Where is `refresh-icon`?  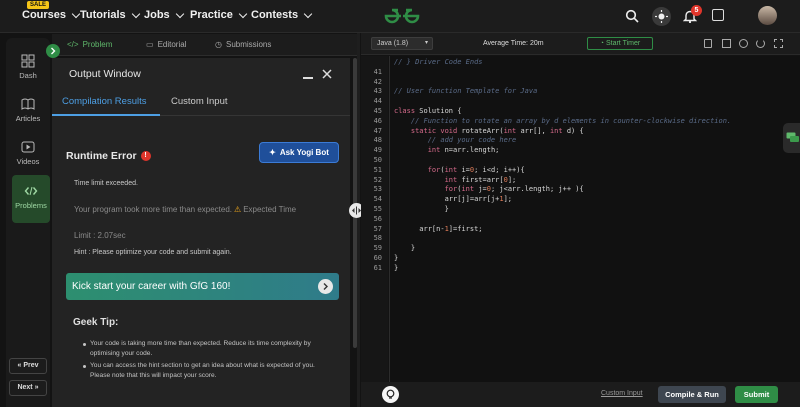
refresh-icon is located at coordinates (760, 43).